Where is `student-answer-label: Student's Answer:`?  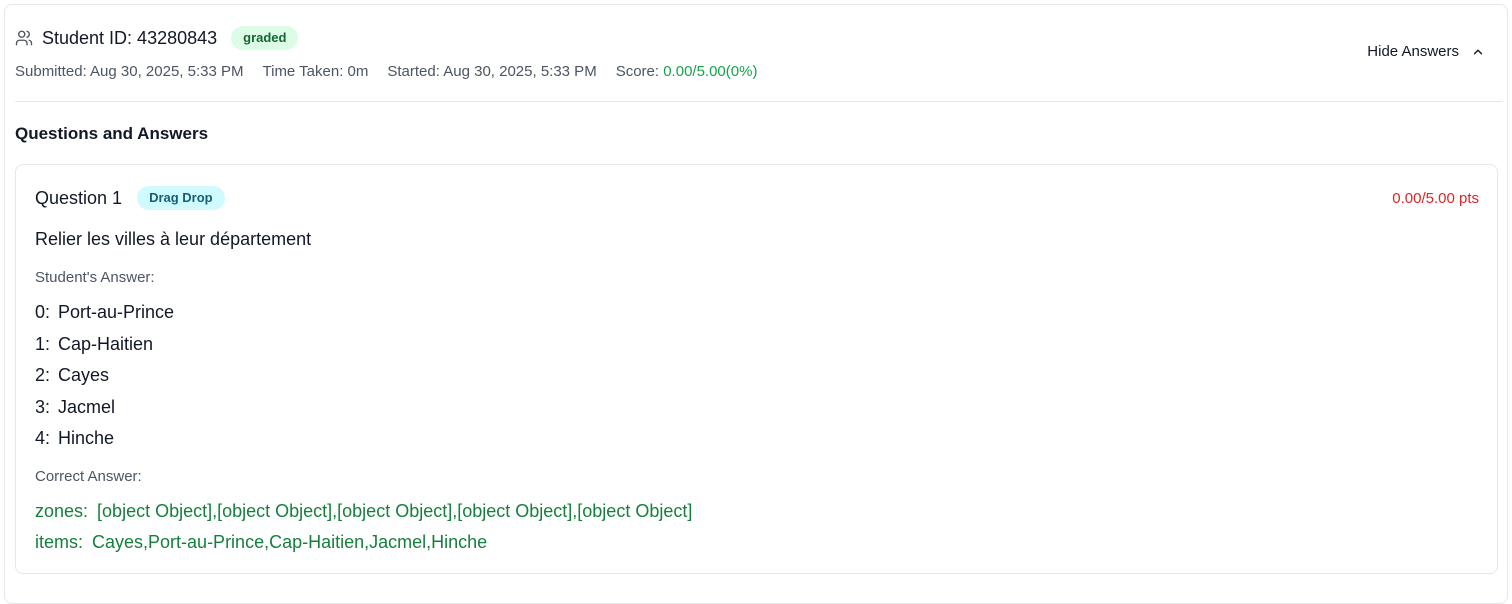
student-answer-label: Student's Answer: is located at coordinates (95, 277).